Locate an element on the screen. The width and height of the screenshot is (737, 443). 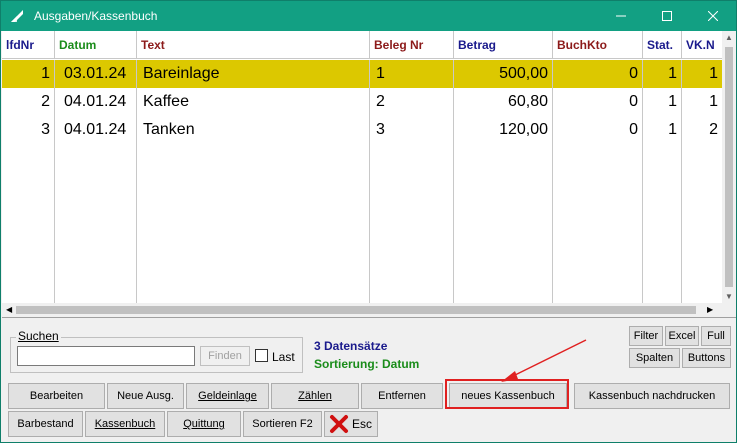
cell-text: Tanken is located at coordinates (253, 130).